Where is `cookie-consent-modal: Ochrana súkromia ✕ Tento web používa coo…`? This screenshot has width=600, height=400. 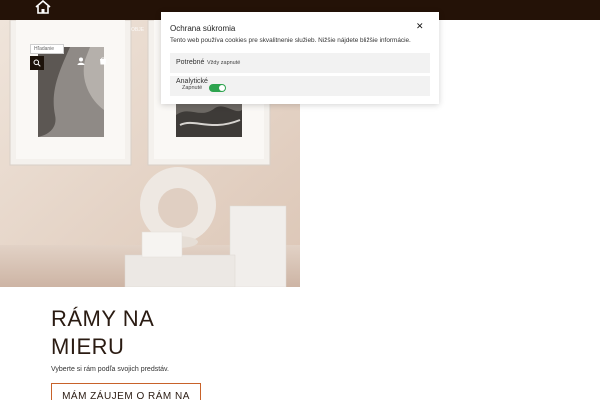 cookie-consent-modal: Ochrana súkromia ✕ Tento web používa coo… is located at coordinates (300, 58).